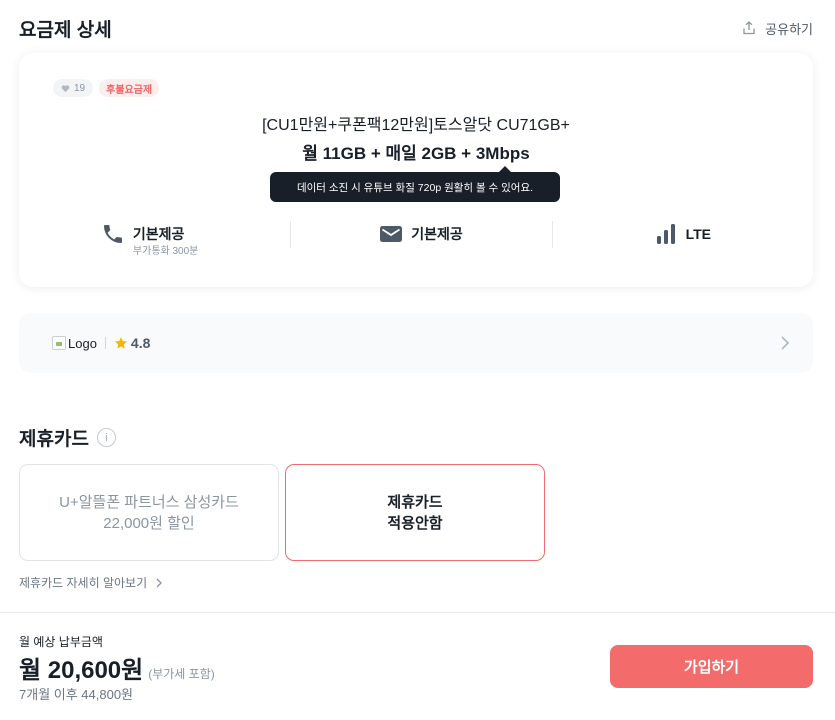 The width and height of the screenshot is (835, 720). Describe the element at coordinates (81, 670) in the screenshot. I see `price-amount: 월 20,600원` at that location.